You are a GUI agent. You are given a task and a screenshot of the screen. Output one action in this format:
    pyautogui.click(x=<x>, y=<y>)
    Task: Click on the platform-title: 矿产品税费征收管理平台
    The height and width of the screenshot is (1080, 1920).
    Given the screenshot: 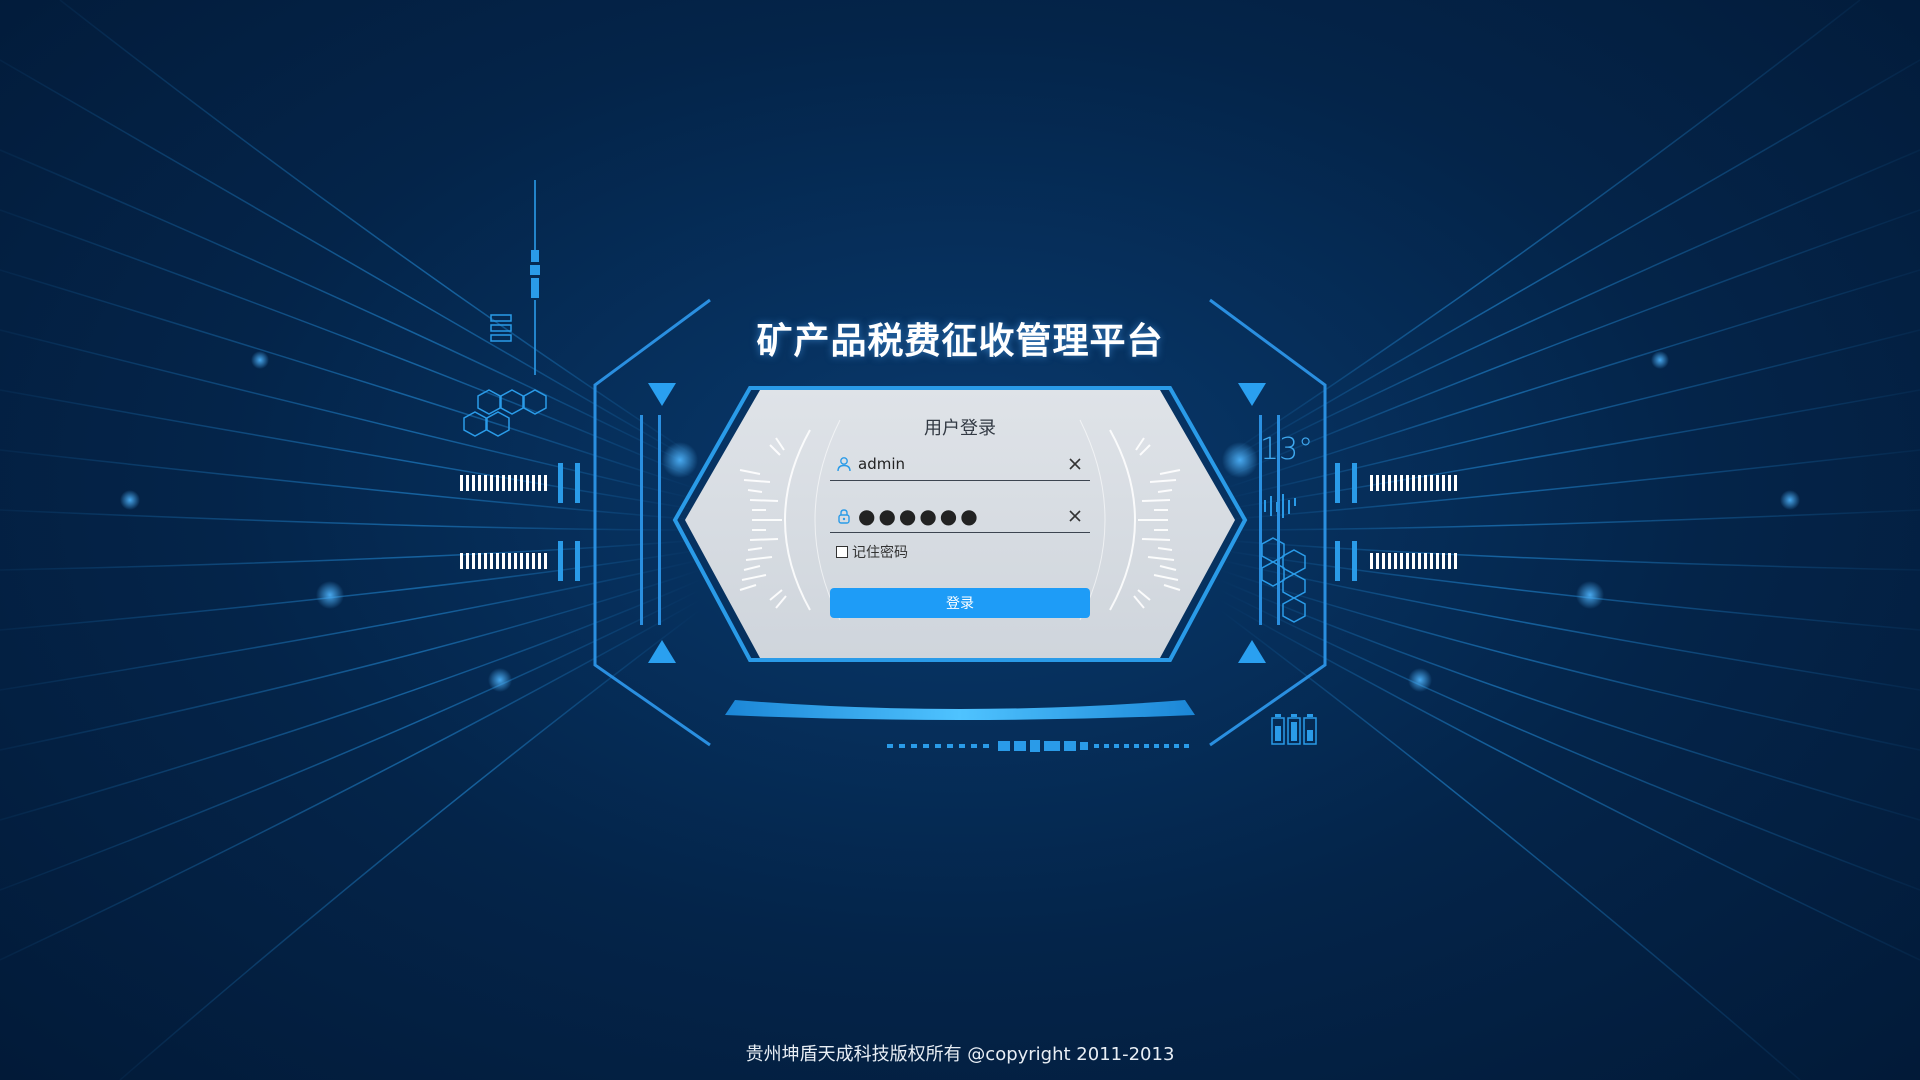 What is the action you would take?
    pyautogui.click(x=960, y=341)
    